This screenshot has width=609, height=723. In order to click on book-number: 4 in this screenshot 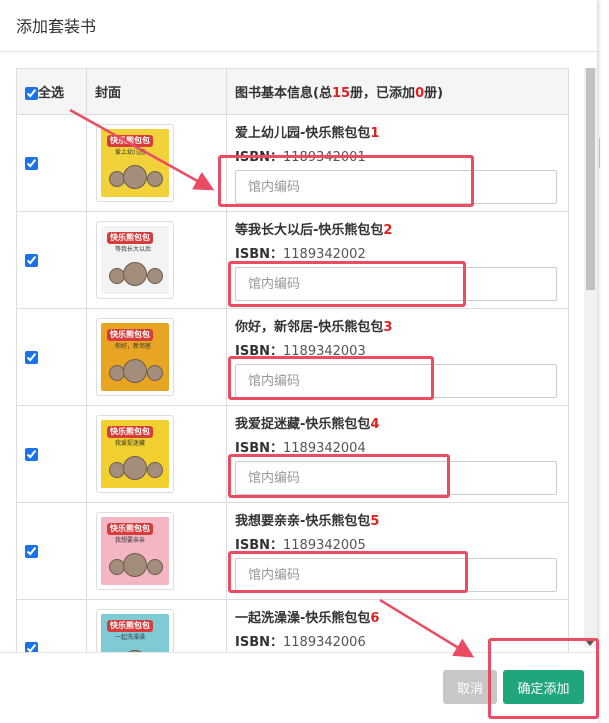, I will do `click(375, 424)`.